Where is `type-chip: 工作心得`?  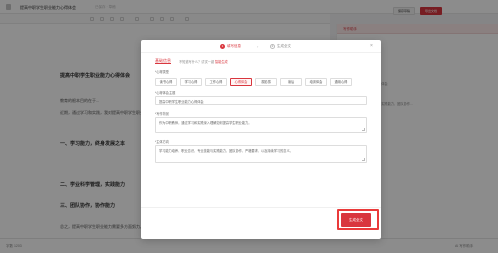
type-chip: 工作心得 is located at coordinates (216, 82).